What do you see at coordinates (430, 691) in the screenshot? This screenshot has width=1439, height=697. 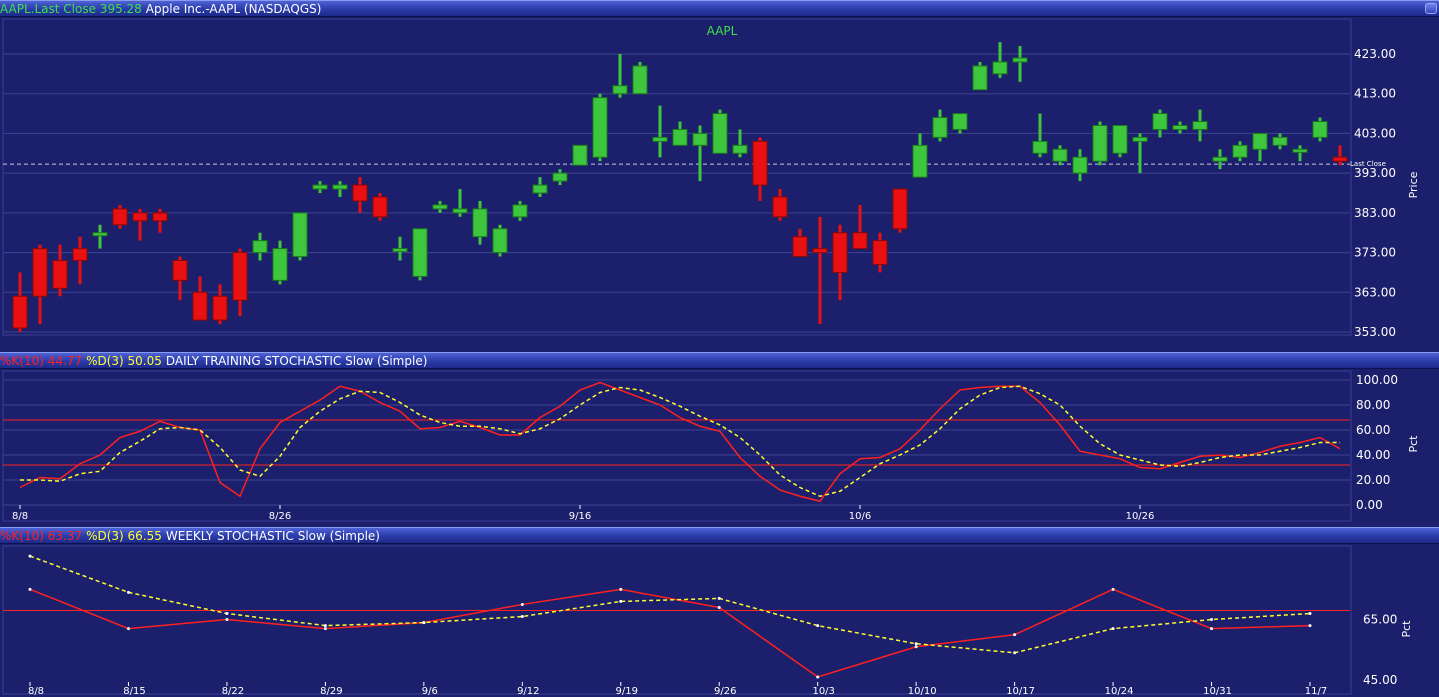 I see `weekly-x-tick-label: 9/6` at bounding box center [430, 691].